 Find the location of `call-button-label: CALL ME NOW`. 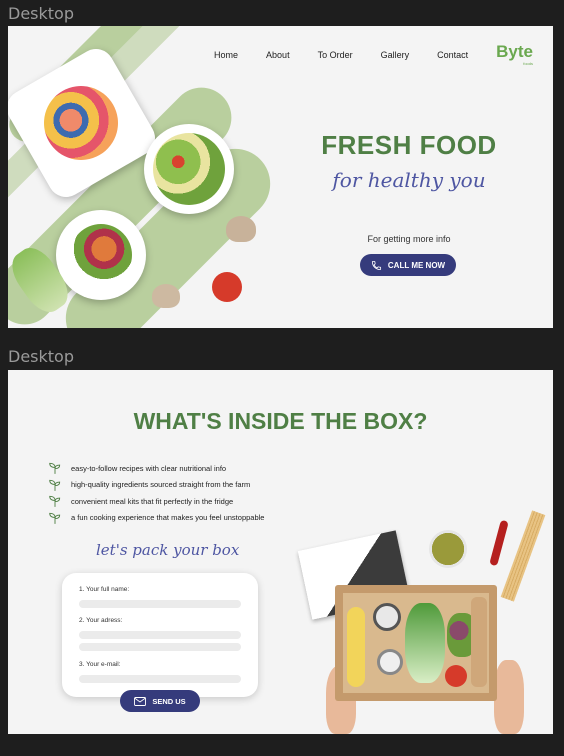

call-button-label: CALL ME NOW is located at coordinates (416, 265).